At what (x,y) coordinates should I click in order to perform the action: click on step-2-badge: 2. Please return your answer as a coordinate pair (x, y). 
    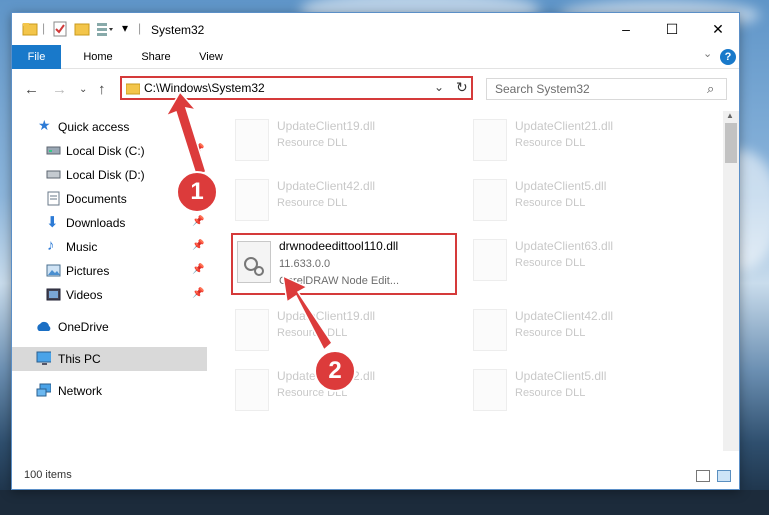
    Looking at the image, I should click on (335, 371).